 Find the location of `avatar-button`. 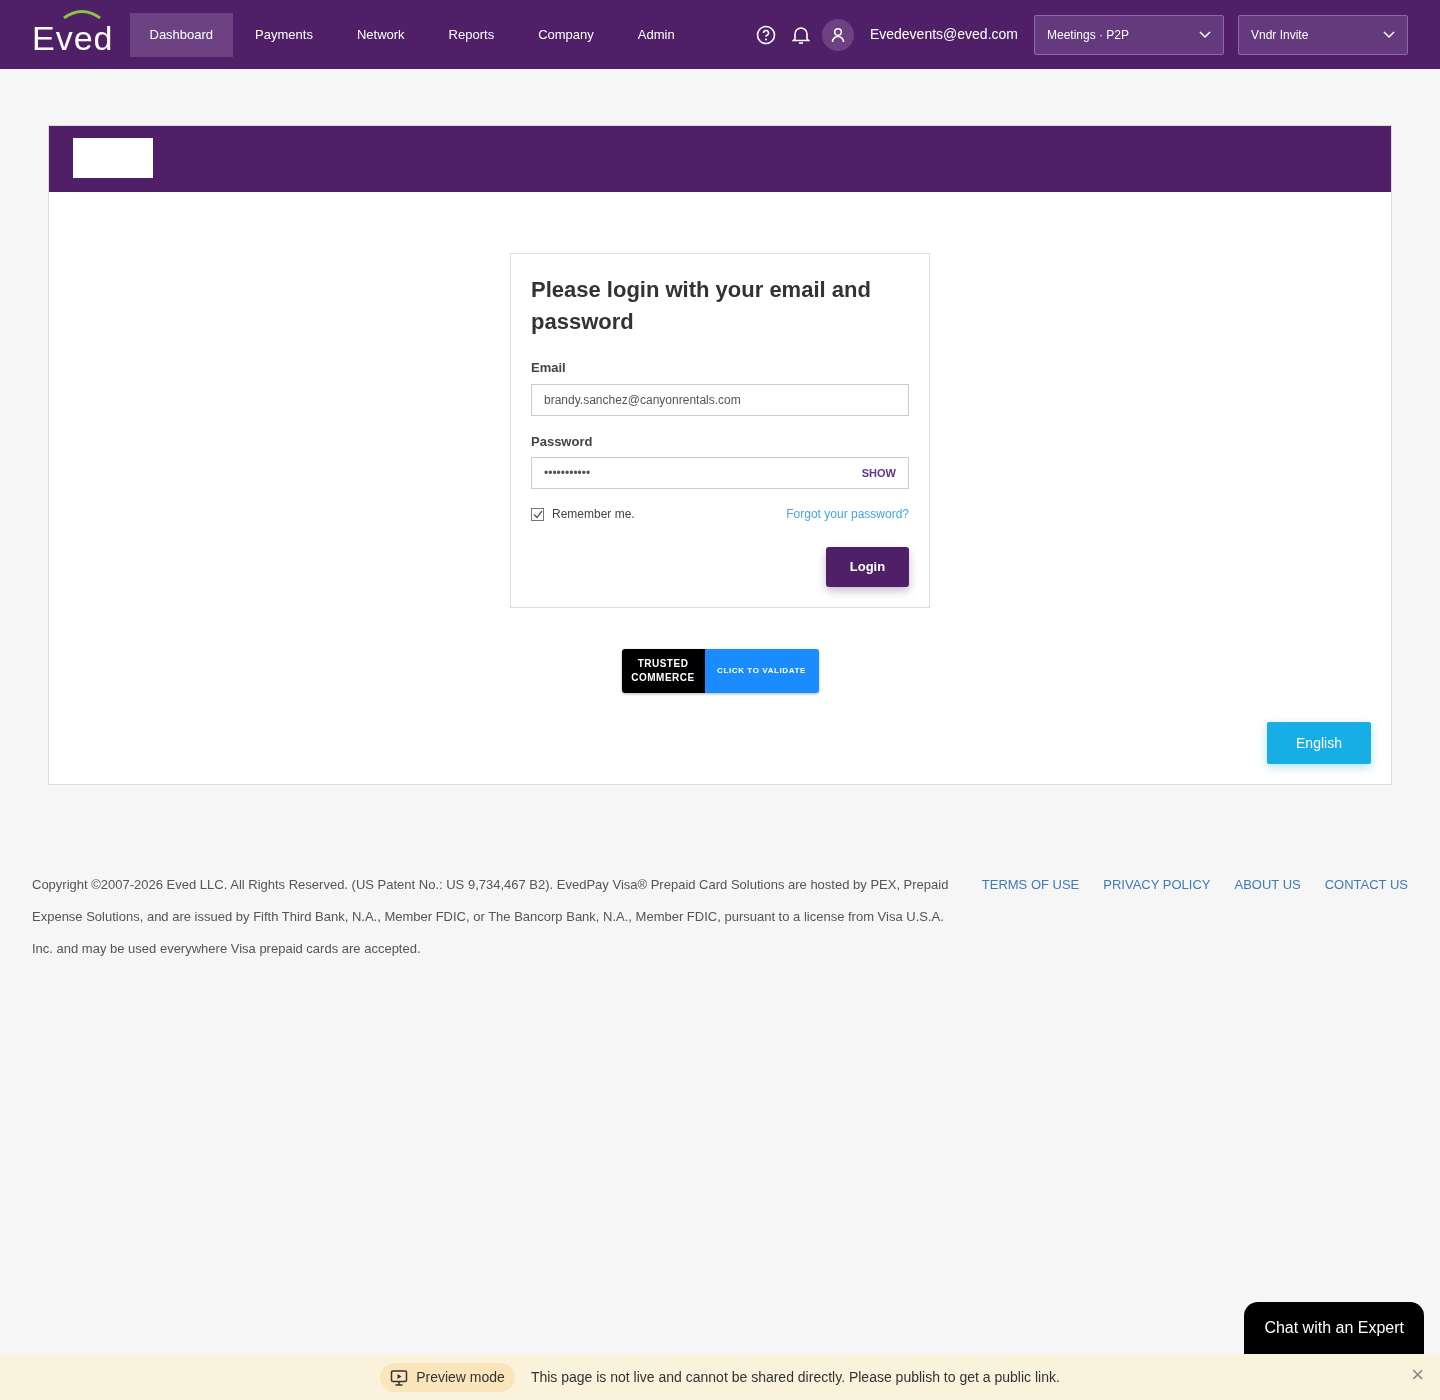

avatar-button is located at coordinates (837, 34).